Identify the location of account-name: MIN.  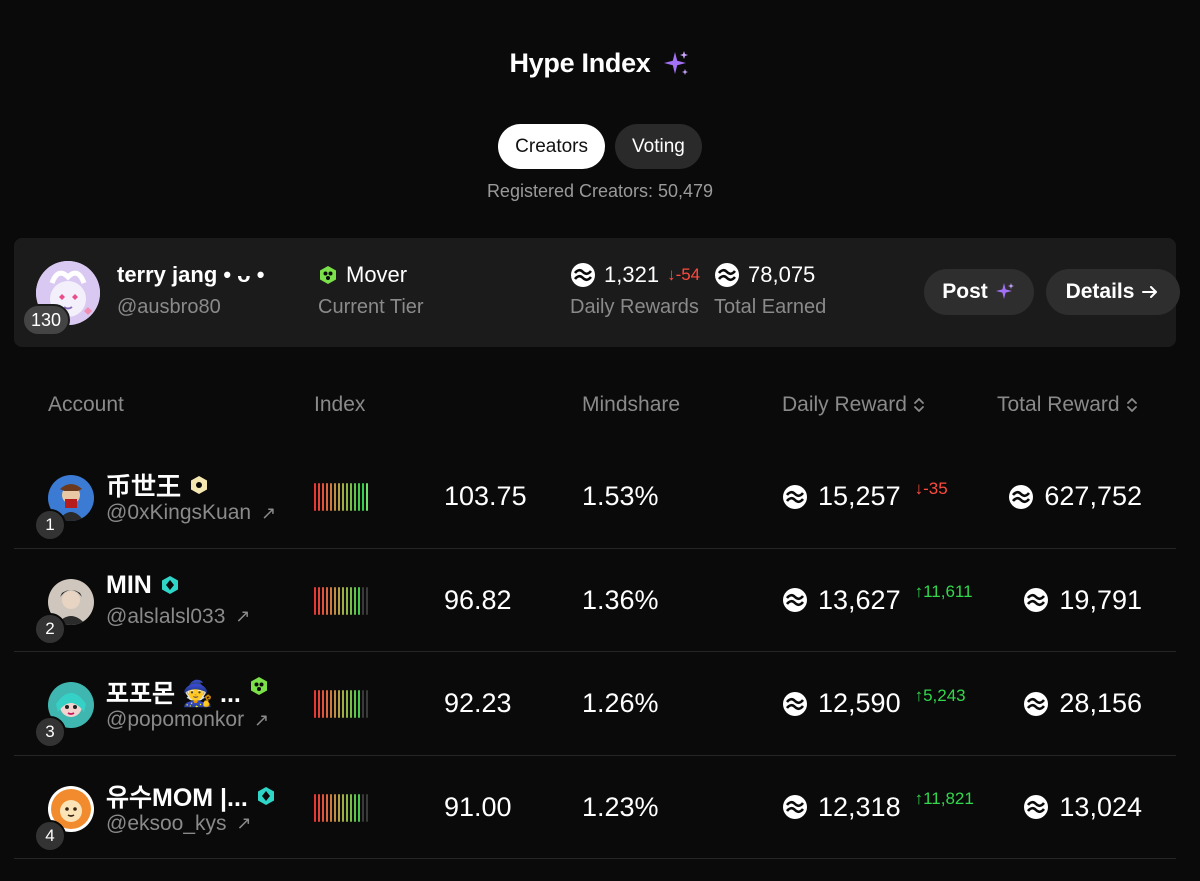
(129, 585).